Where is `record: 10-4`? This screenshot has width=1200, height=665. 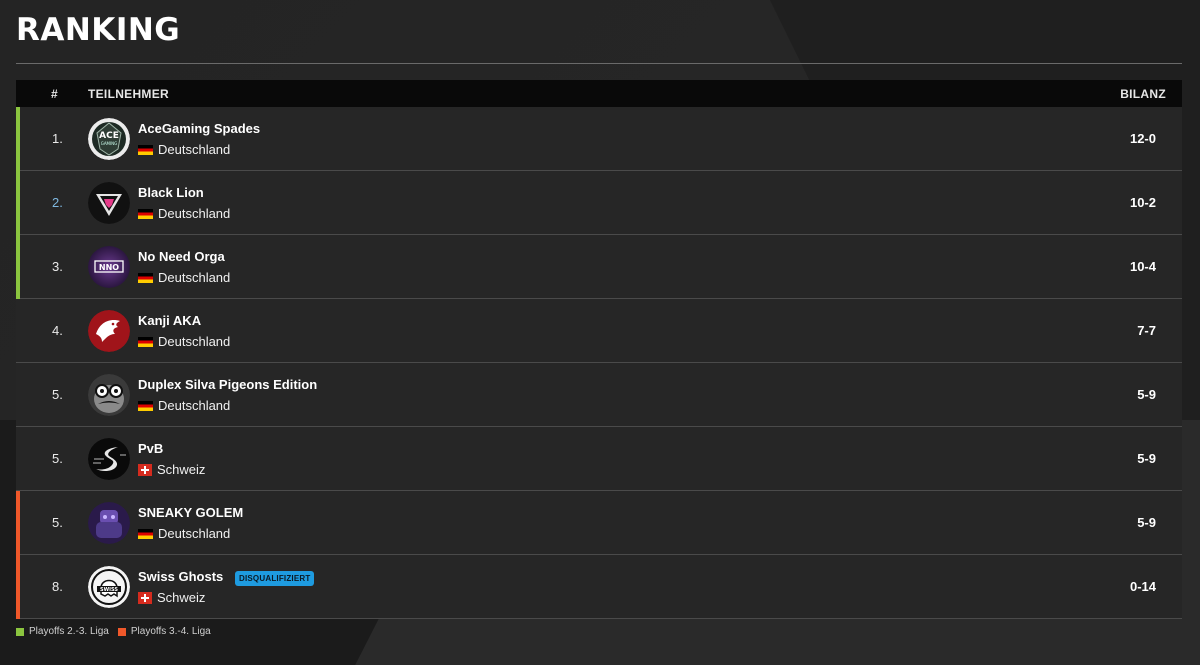
record: 10-4 is located at coordinates (1142, 266).